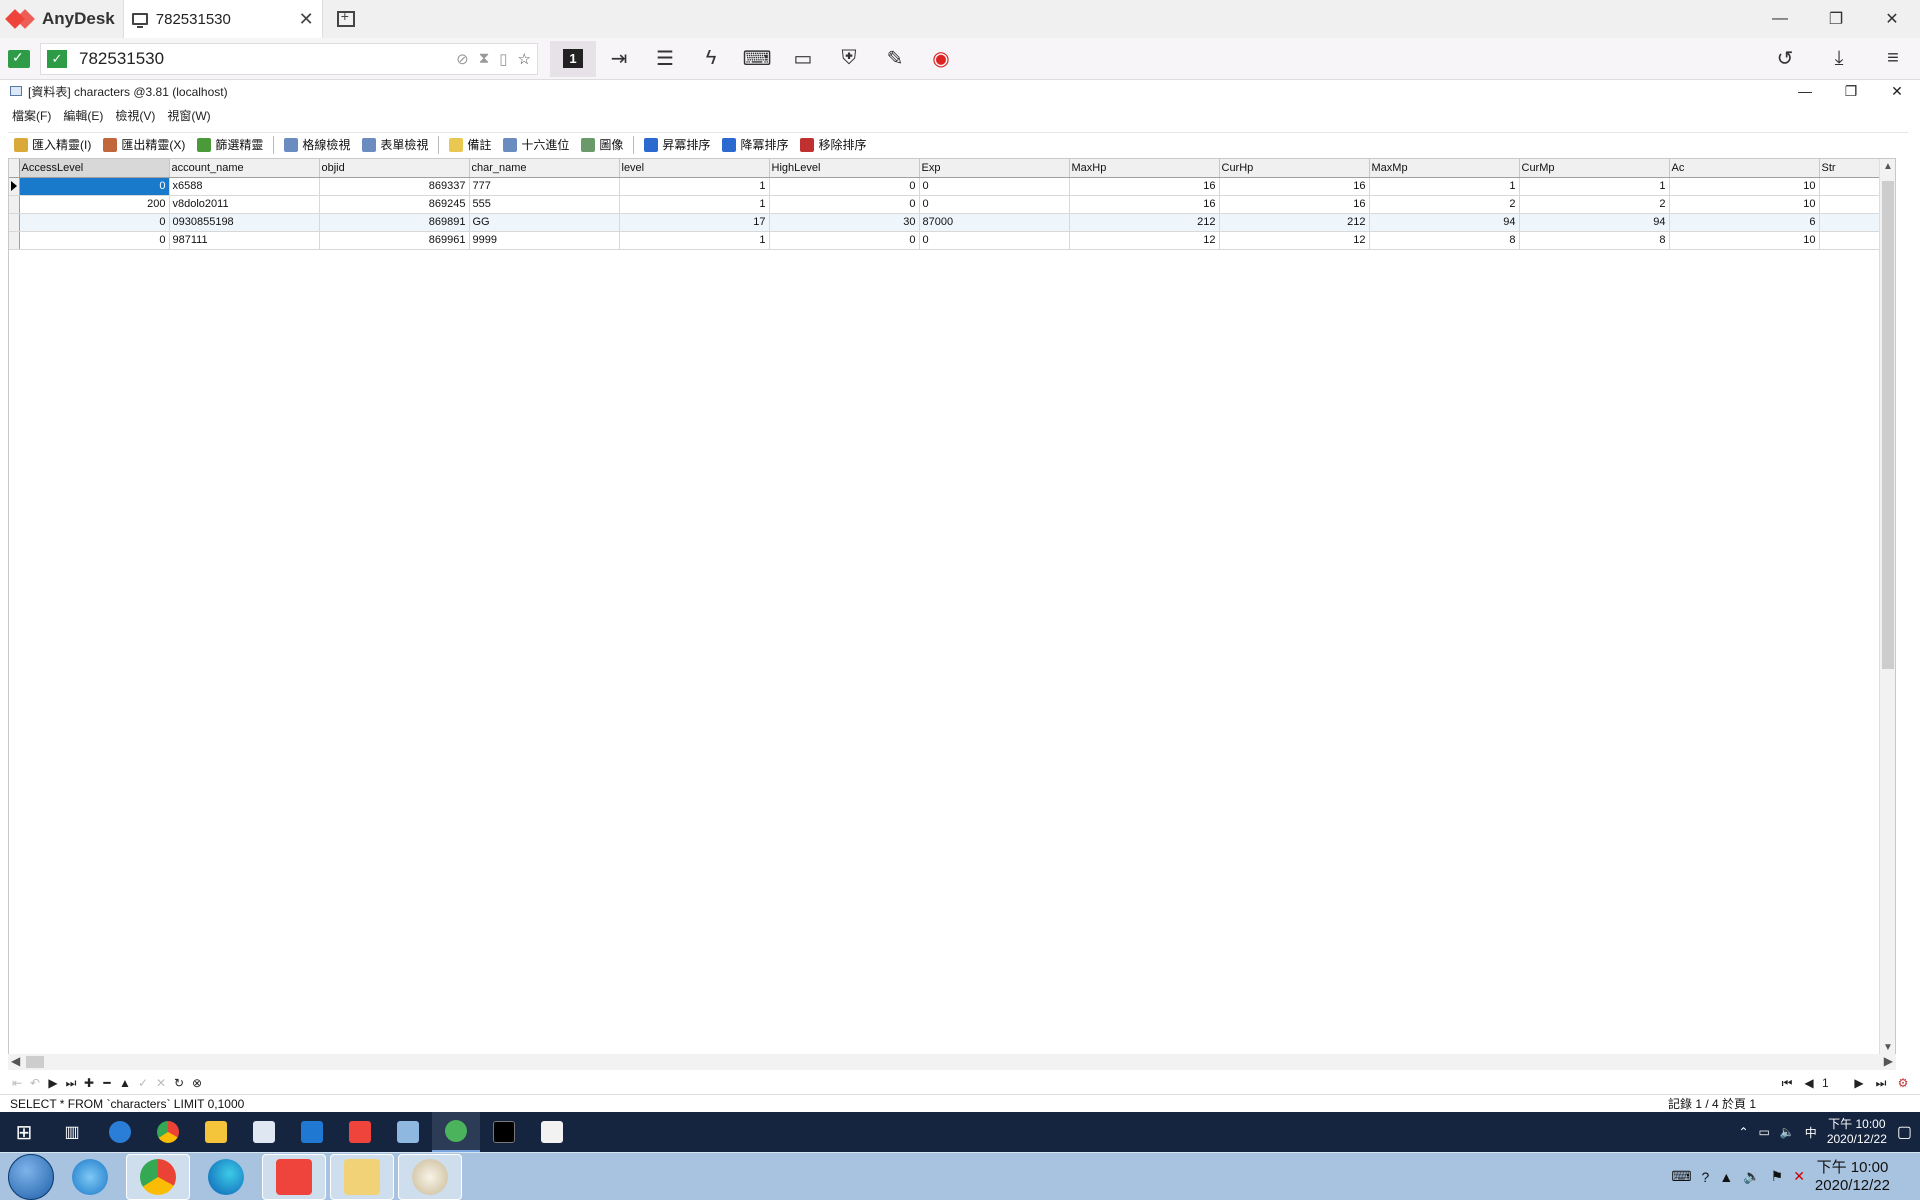  I want to click on remote-start-button: ⊞, so click(24, 1132).